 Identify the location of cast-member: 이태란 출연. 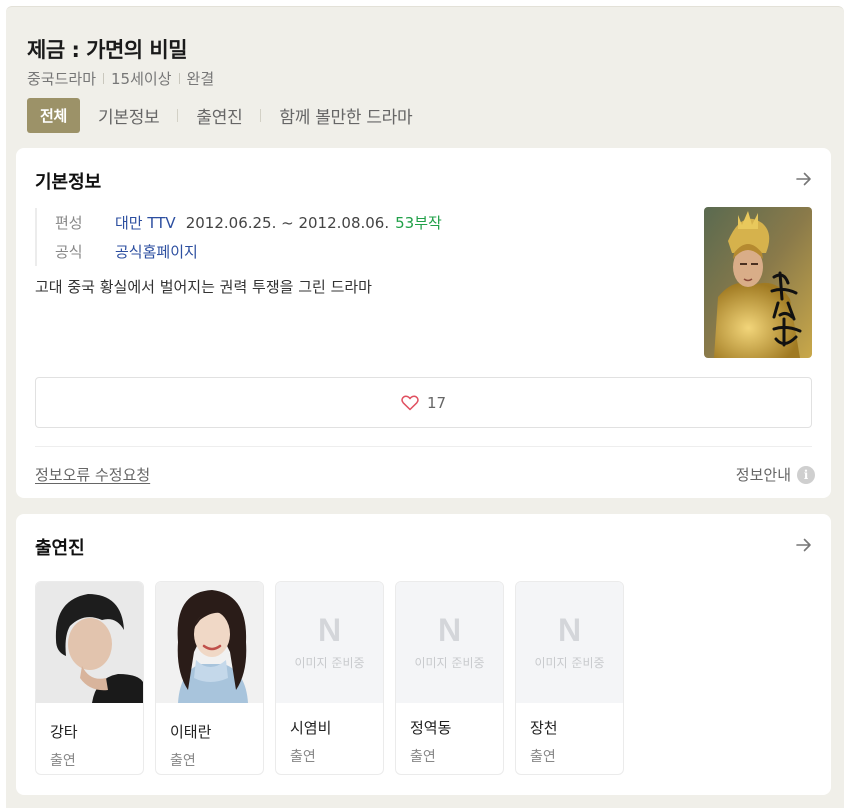
(209, 678).